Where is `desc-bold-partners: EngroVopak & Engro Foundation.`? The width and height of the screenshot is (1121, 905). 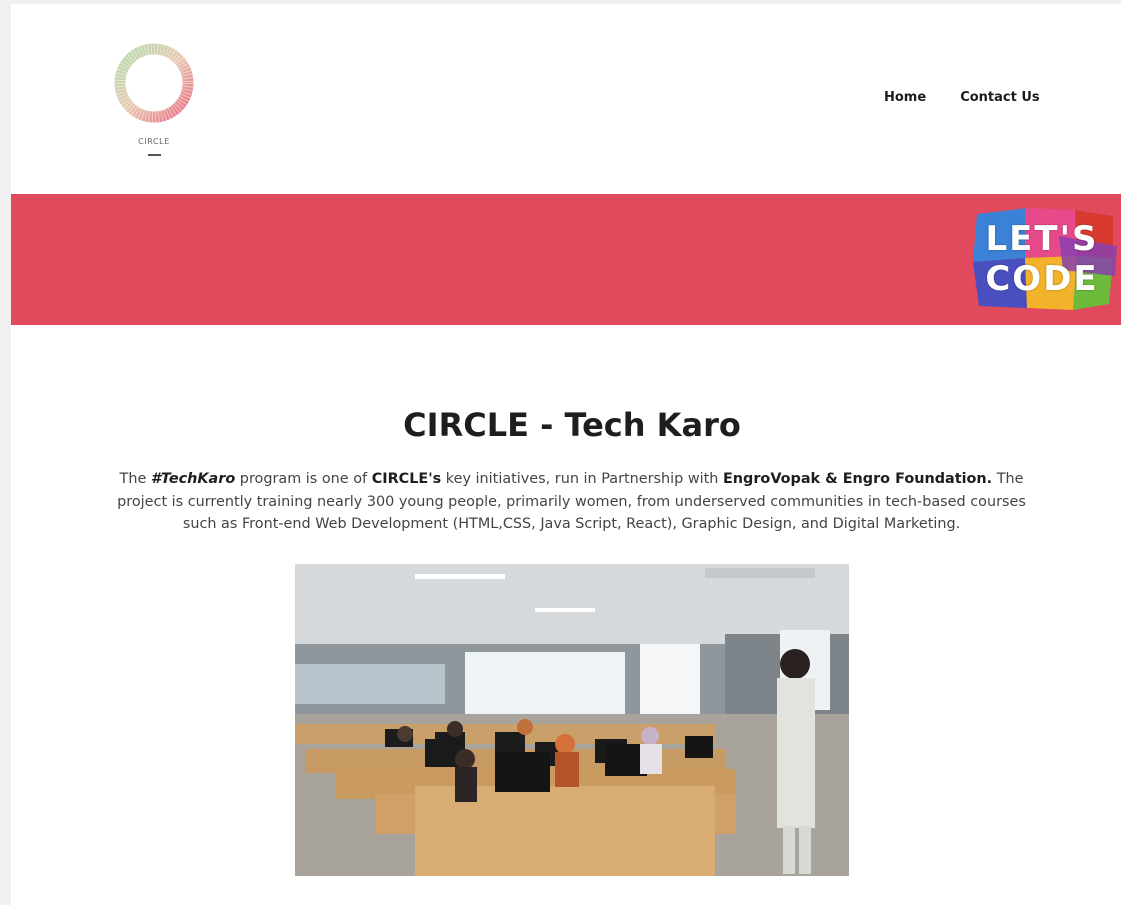
desc-bold-partners: EngroVopak & Engro Foundation. is located at coordinates (857, 479).